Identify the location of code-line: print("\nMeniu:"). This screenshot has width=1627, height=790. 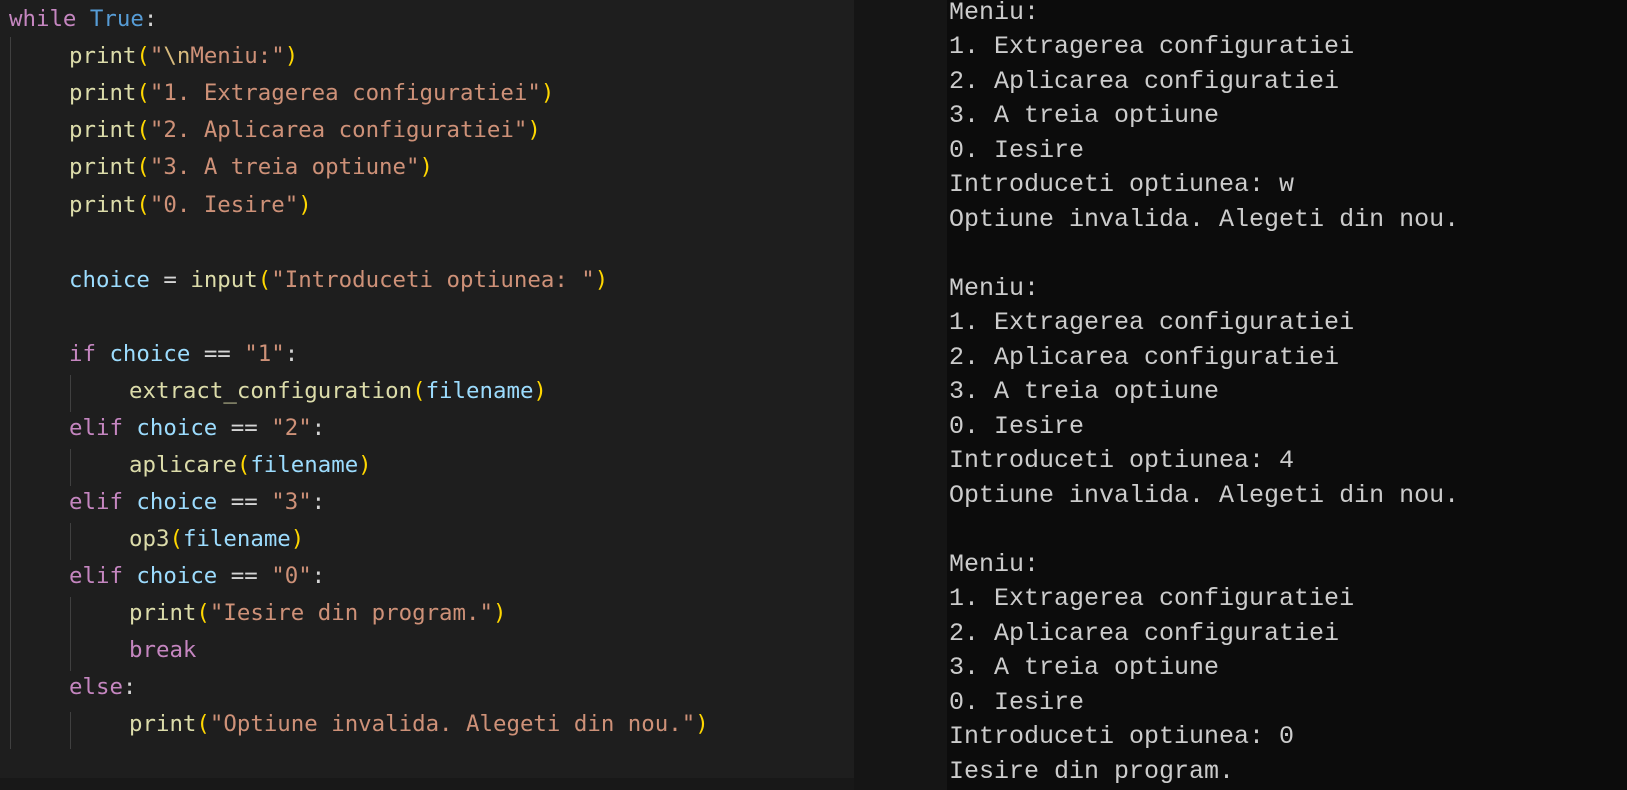
(183, 56).